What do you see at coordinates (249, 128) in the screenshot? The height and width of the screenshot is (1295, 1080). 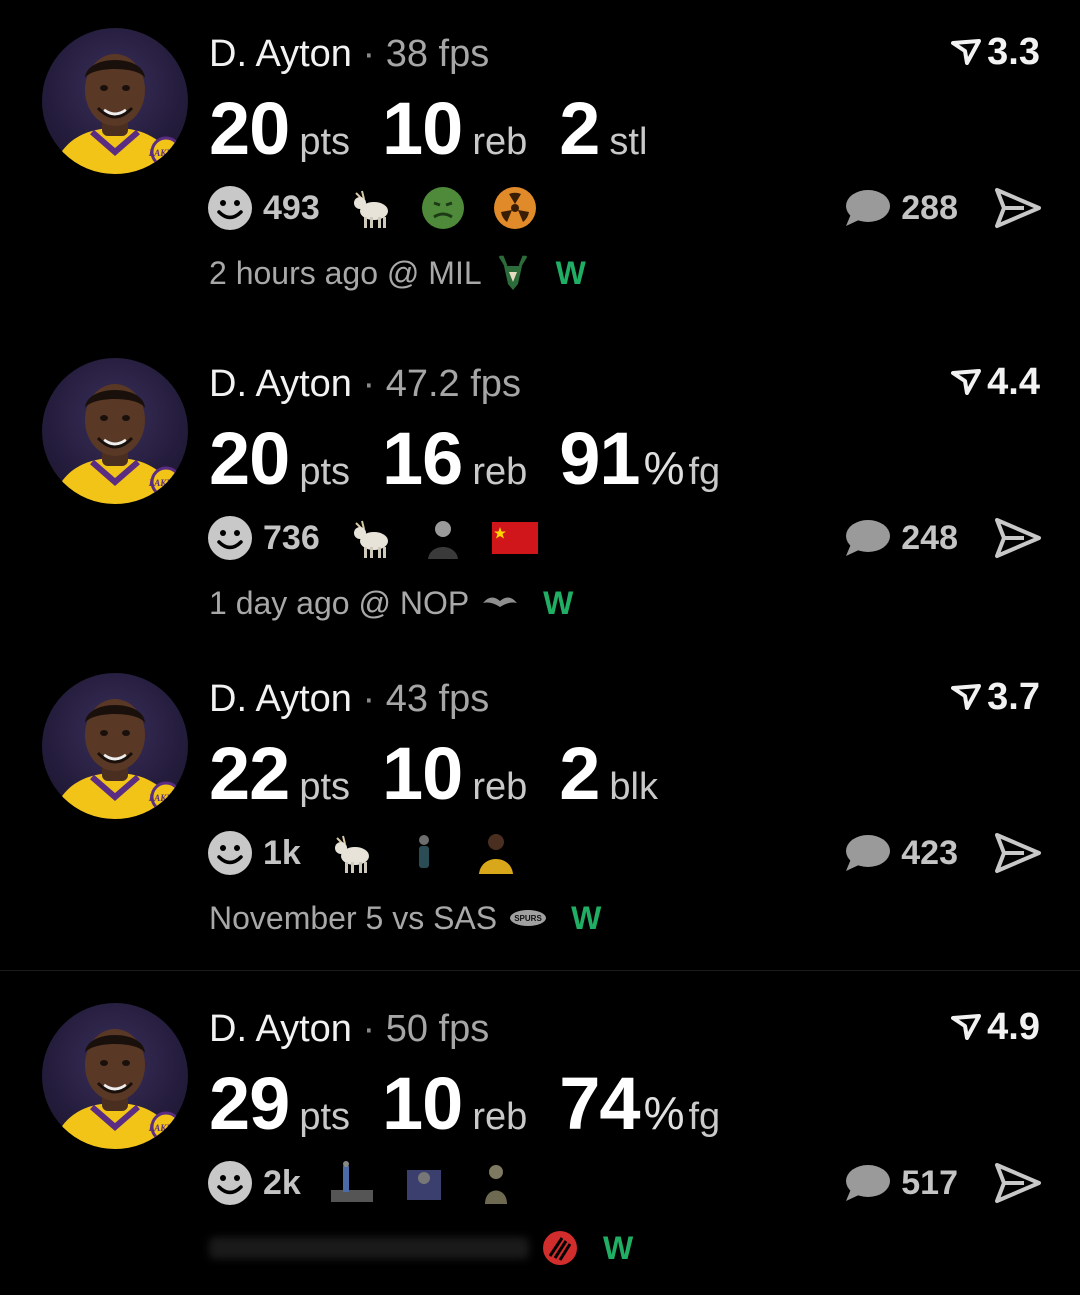 I see `stat-points: 20` at bounding box center [249, 128].